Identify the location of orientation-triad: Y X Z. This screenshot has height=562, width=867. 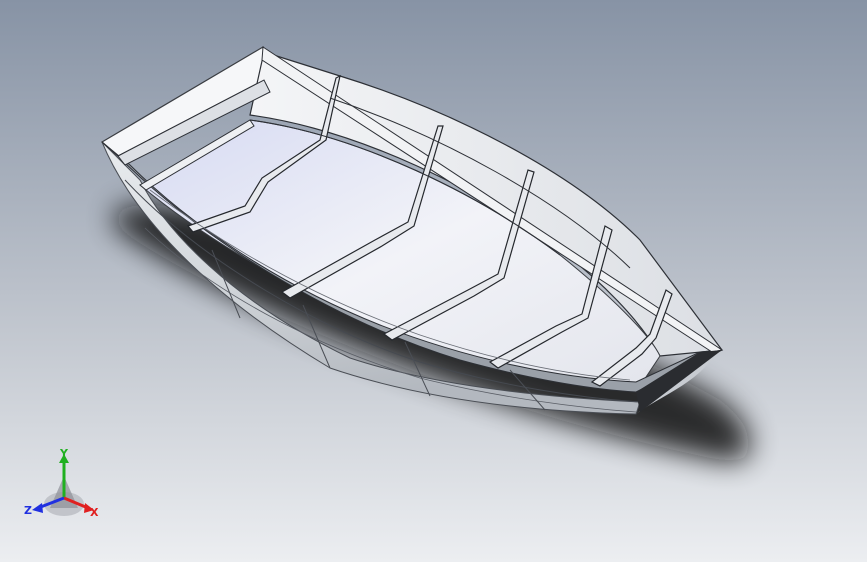
(63, 487).